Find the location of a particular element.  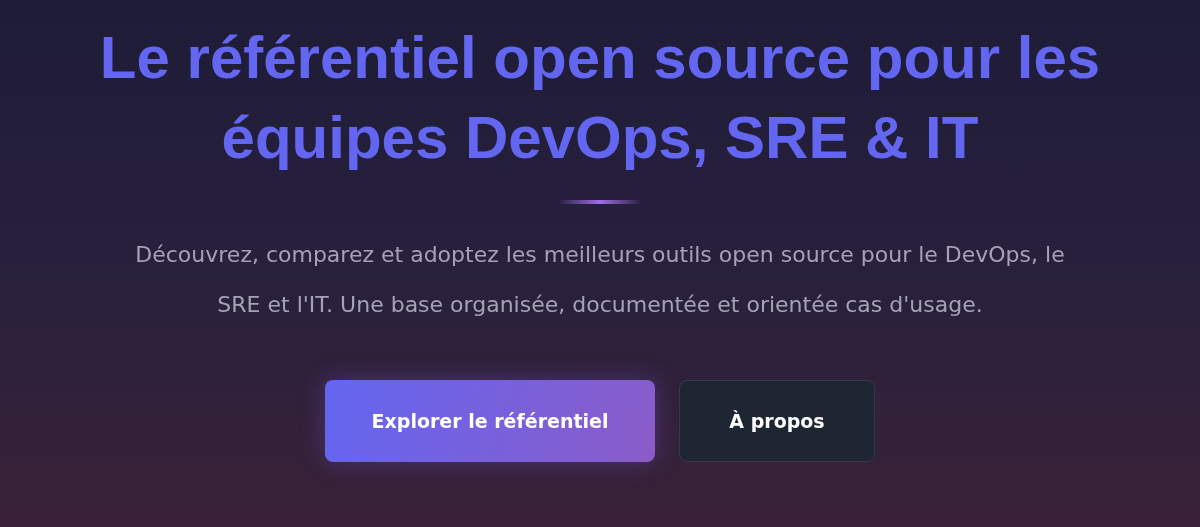

hero-description: Découvrez, comparez et adoptez les meilleurs outils open source pour le DevOps, le SRE et l'IT. Une base organisée, documentée et orientée cas d'usage. is located at coordinates (600, 280).